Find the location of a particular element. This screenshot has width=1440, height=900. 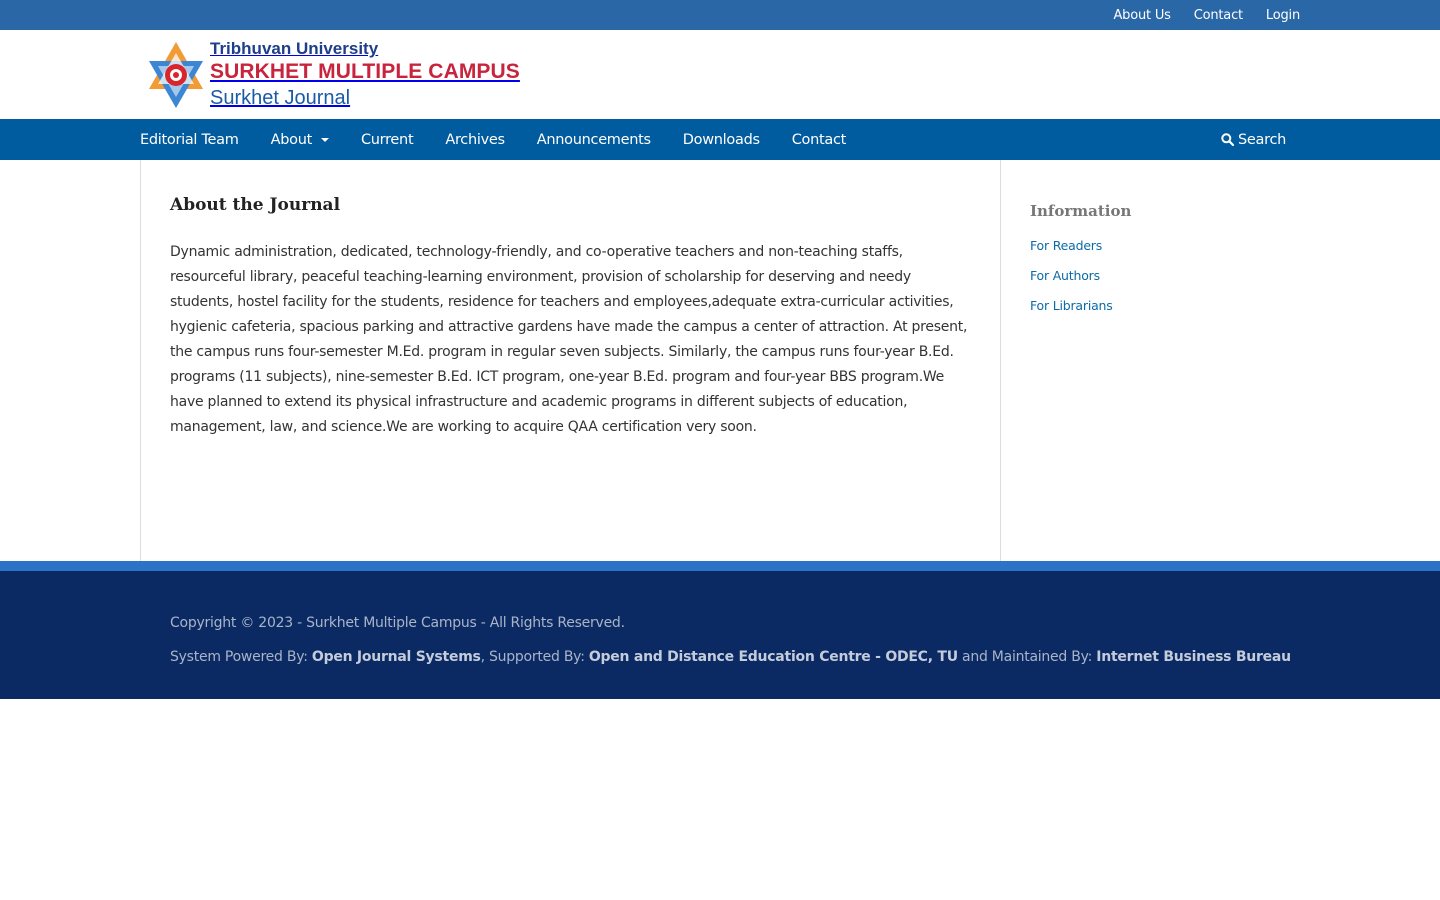

search-label: Search is located at coordinates (1261, 139).